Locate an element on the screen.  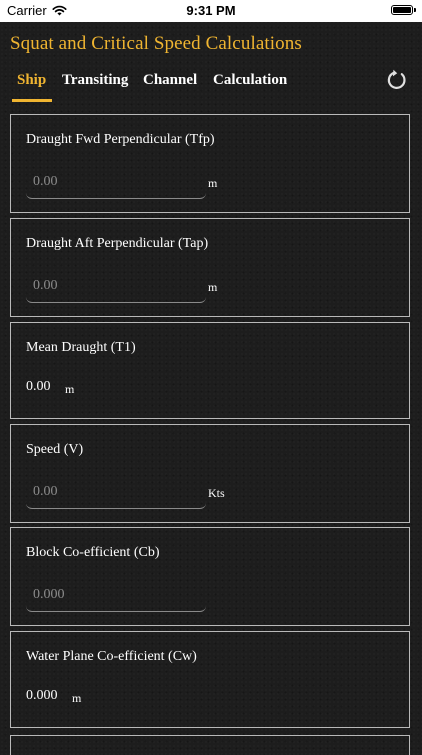
mean-draught-value: 0.00 is located at coordinates (38, 386).